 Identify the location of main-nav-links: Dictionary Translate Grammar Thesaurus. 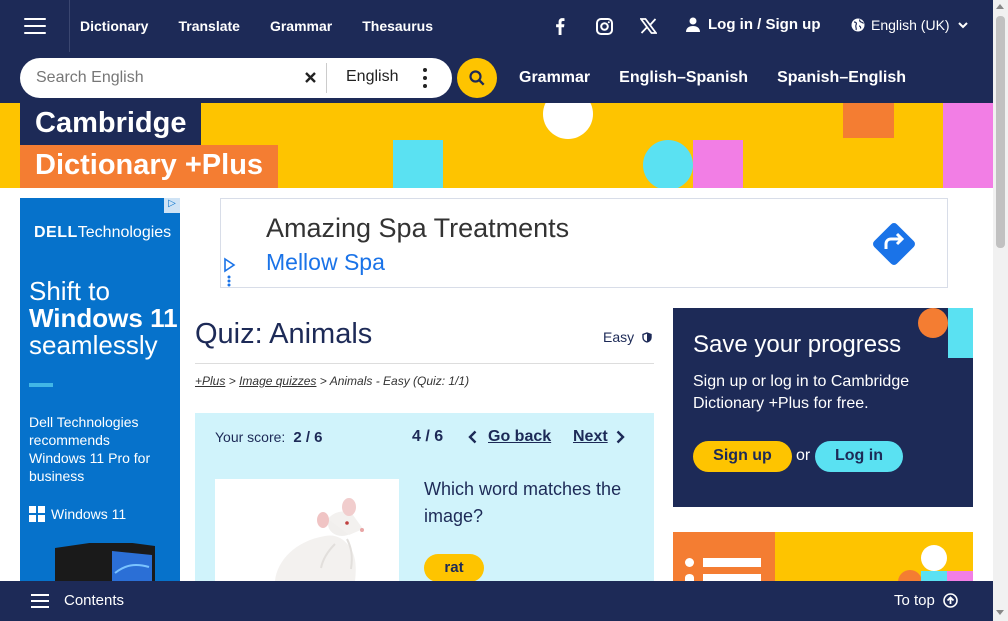
(271, 26).